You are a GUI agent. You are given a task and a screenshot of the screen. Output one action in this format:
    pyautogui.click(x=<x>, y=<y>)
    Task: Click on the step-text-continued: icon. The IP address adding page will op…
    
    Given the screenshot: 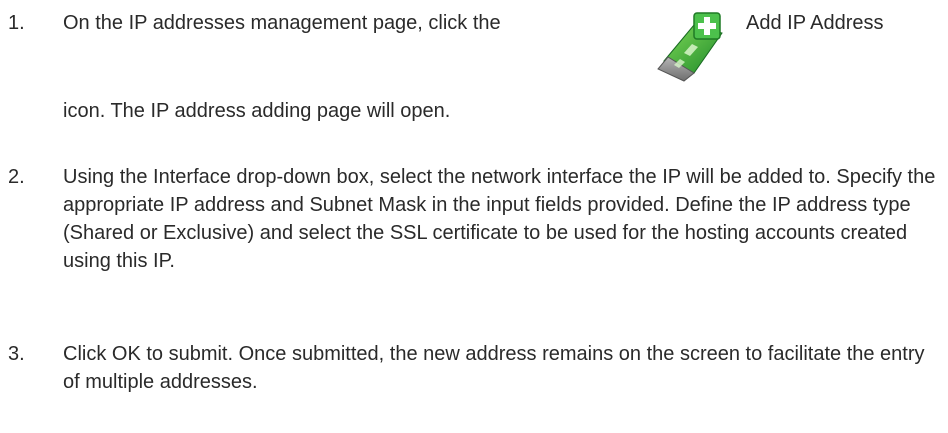 What is the action you would take?
    pyautogui.click(x=257, y=111)
    